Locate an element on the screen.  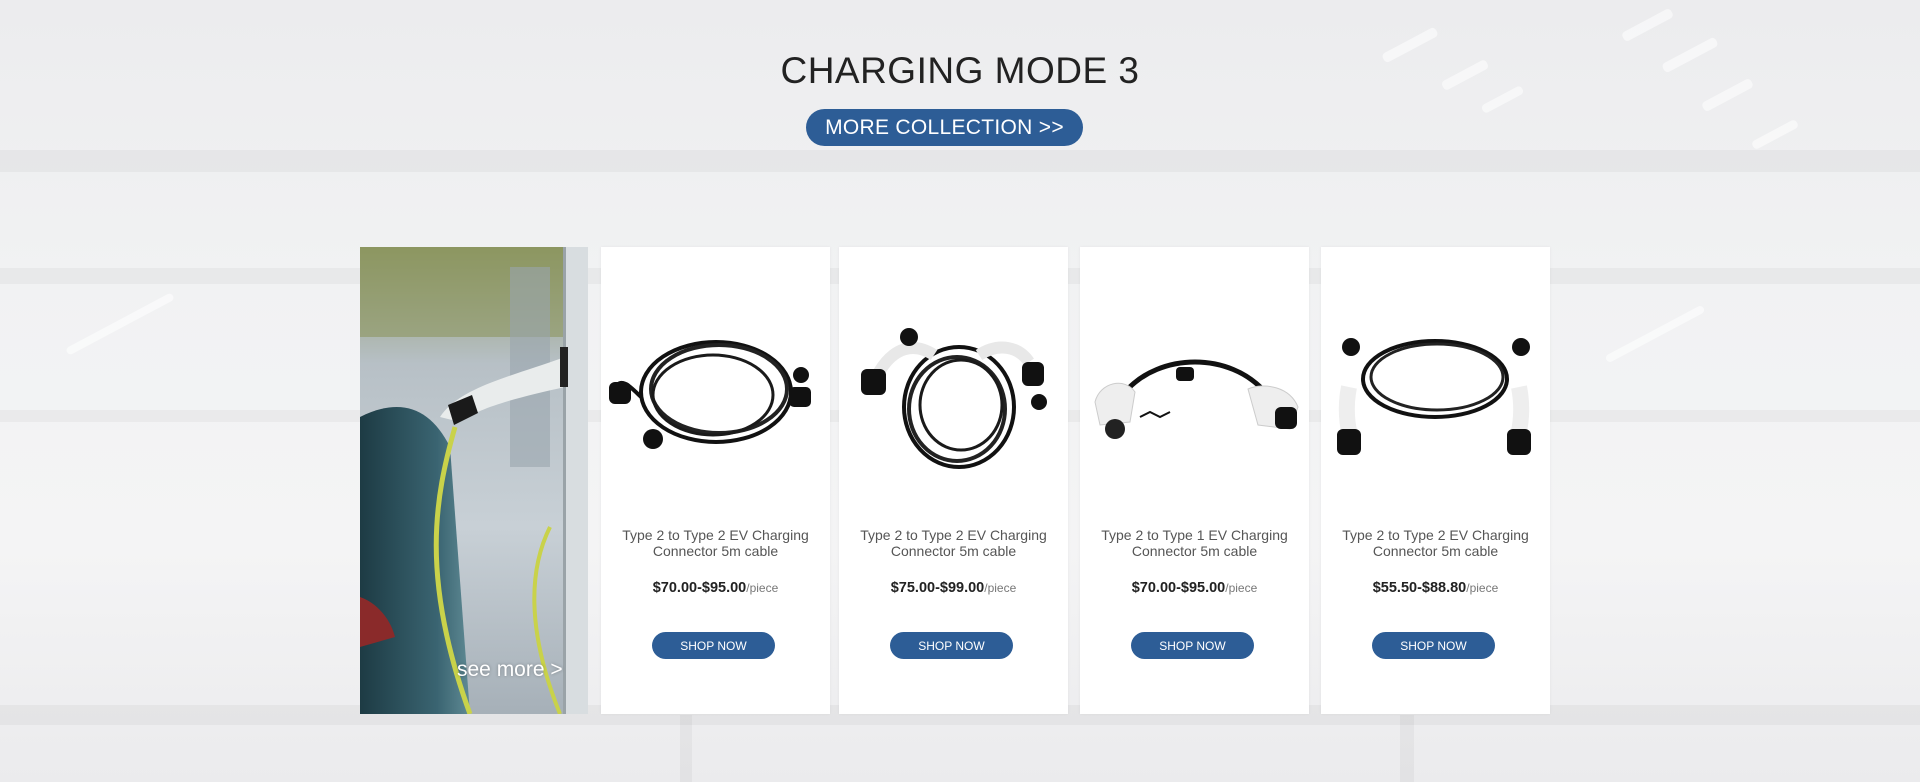
product-price: $55.50-$88.80/piece is located at coordinates (1435, 588).